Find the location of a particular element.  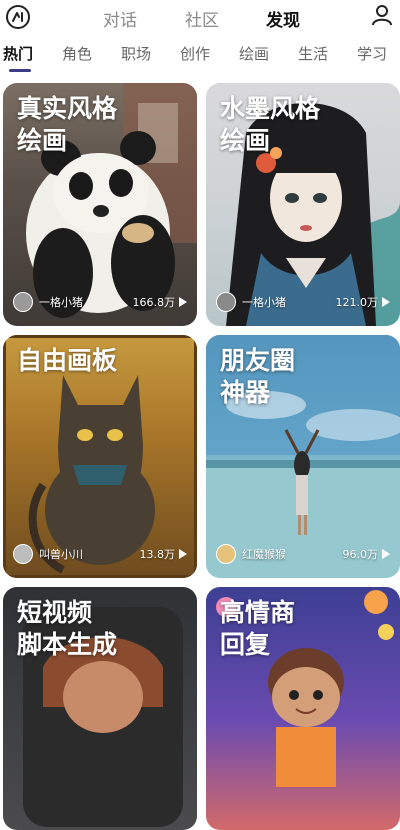

card-ink-painting: 水墨风格 绘画 一格小猪 121.0万 is located at coordinates (303, 204).